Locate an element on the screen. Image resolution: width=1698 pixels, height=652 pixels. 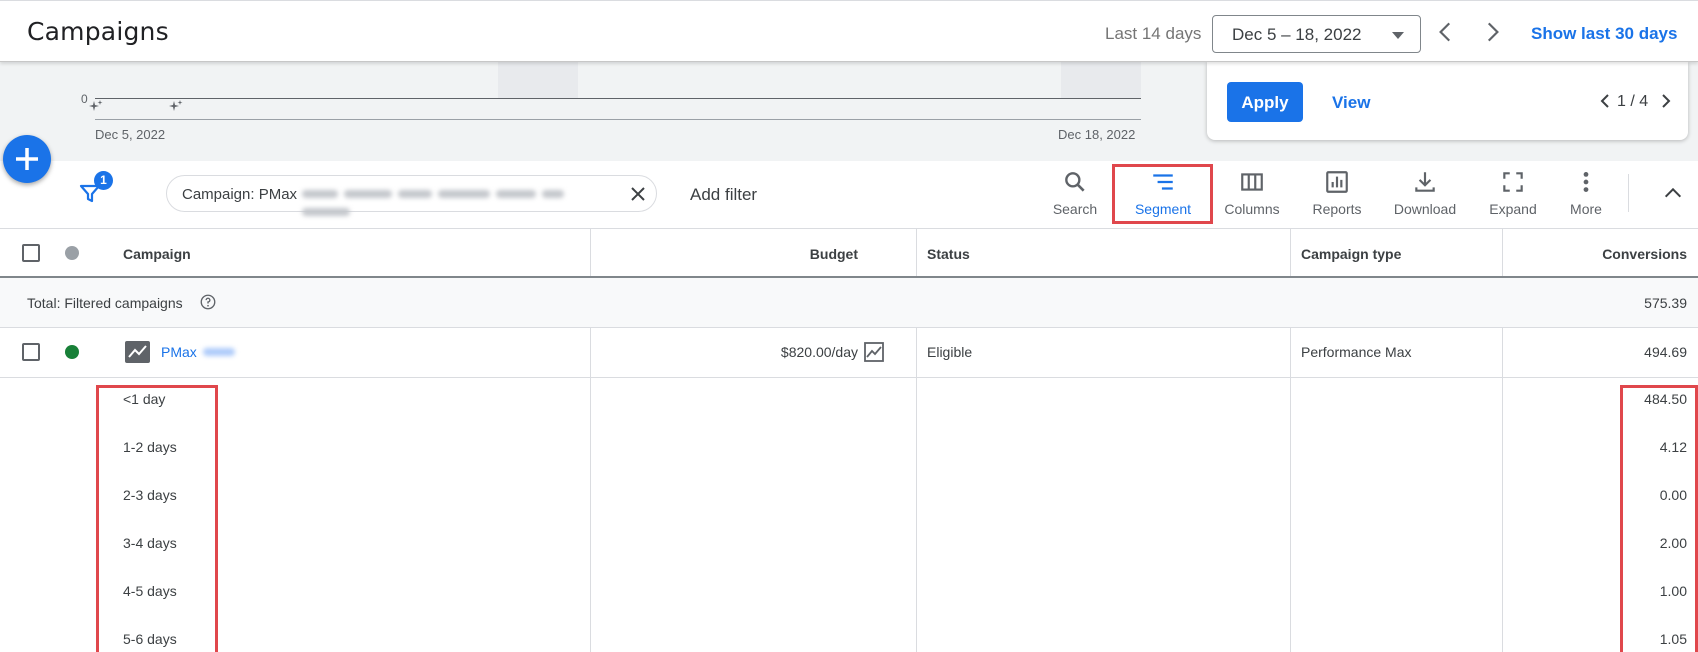
performance-max-icon is located at coordinates (137, 352).